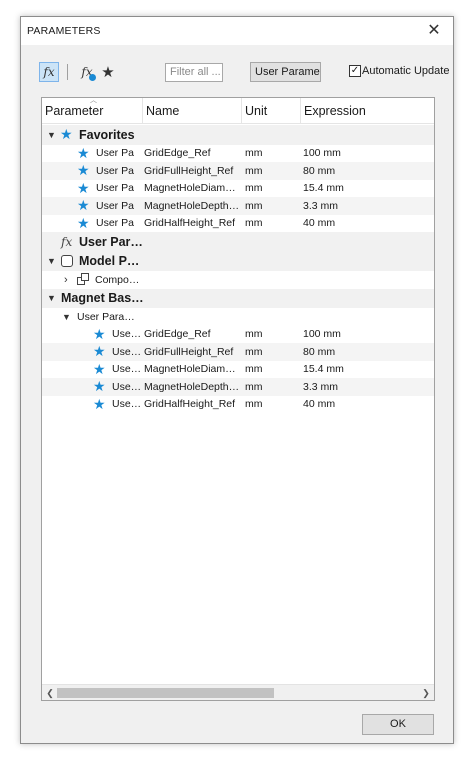  Describe the element at coordinates (426, 692) in the screenshot. I see `scroll-right-icon: ❯` at that location.